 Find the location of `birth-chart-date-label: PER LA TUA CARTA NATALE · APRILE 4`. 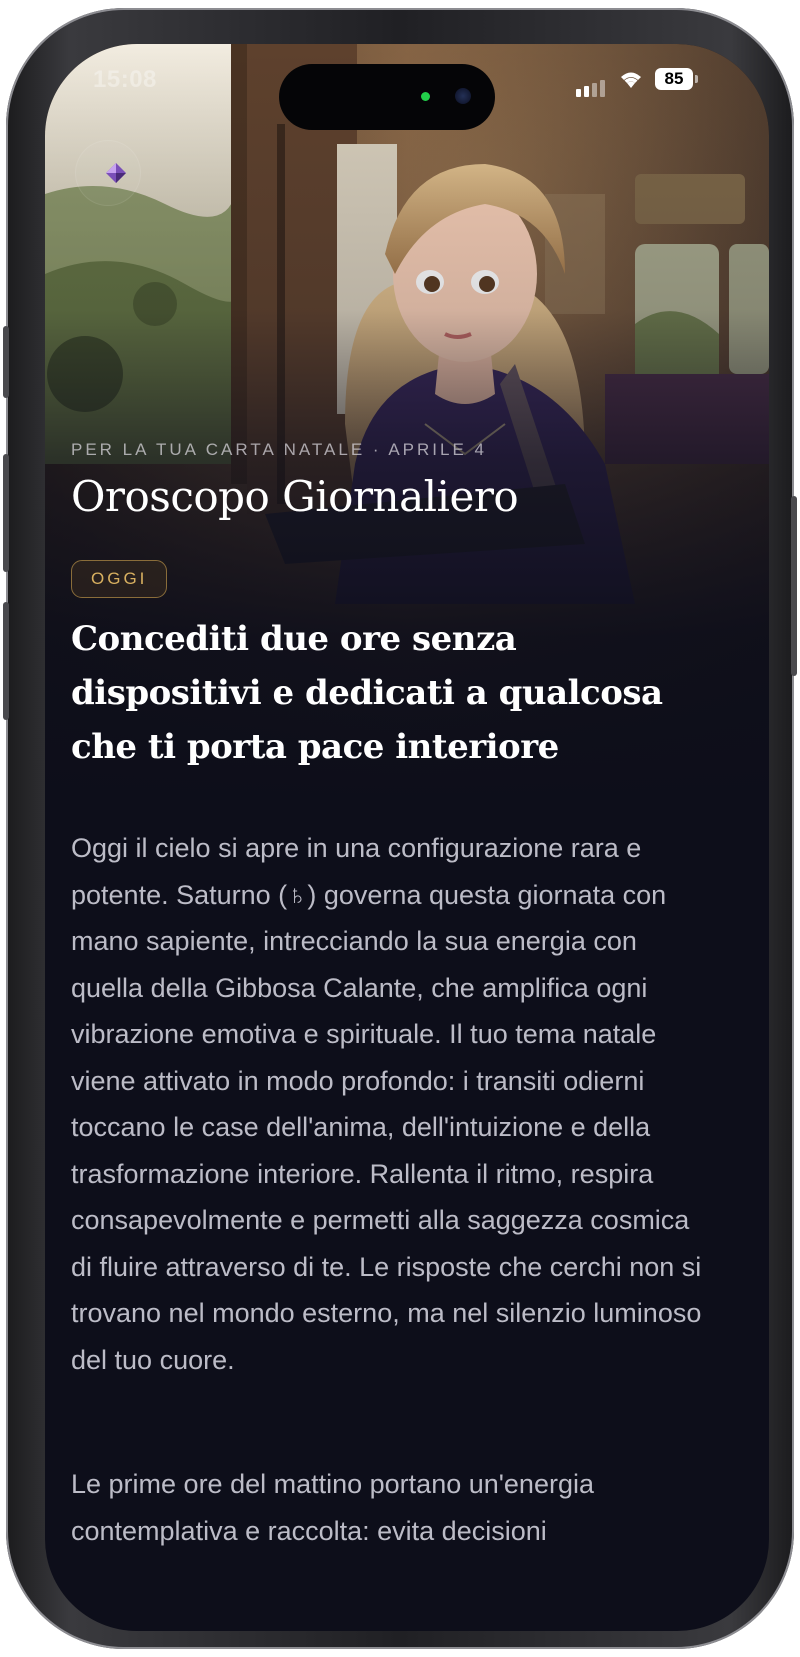

birth-chart-date-label: PER LA TUA CARTA NATALE · APRILE 4 is located at coordinates (279, 449).